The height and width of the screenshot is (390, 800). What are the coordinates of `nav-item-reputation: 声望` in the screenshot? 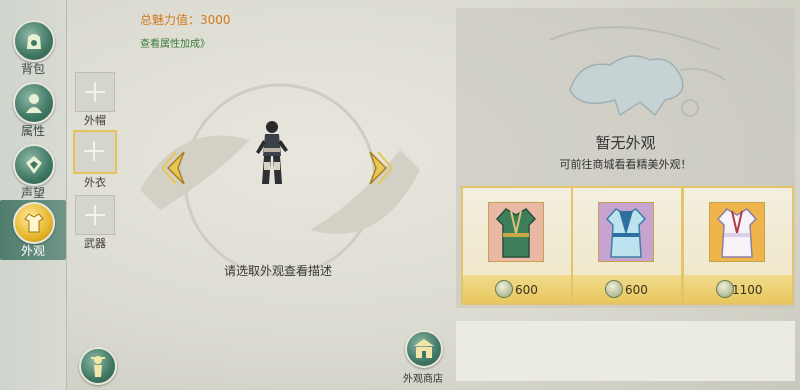 It's located at (33, 173).